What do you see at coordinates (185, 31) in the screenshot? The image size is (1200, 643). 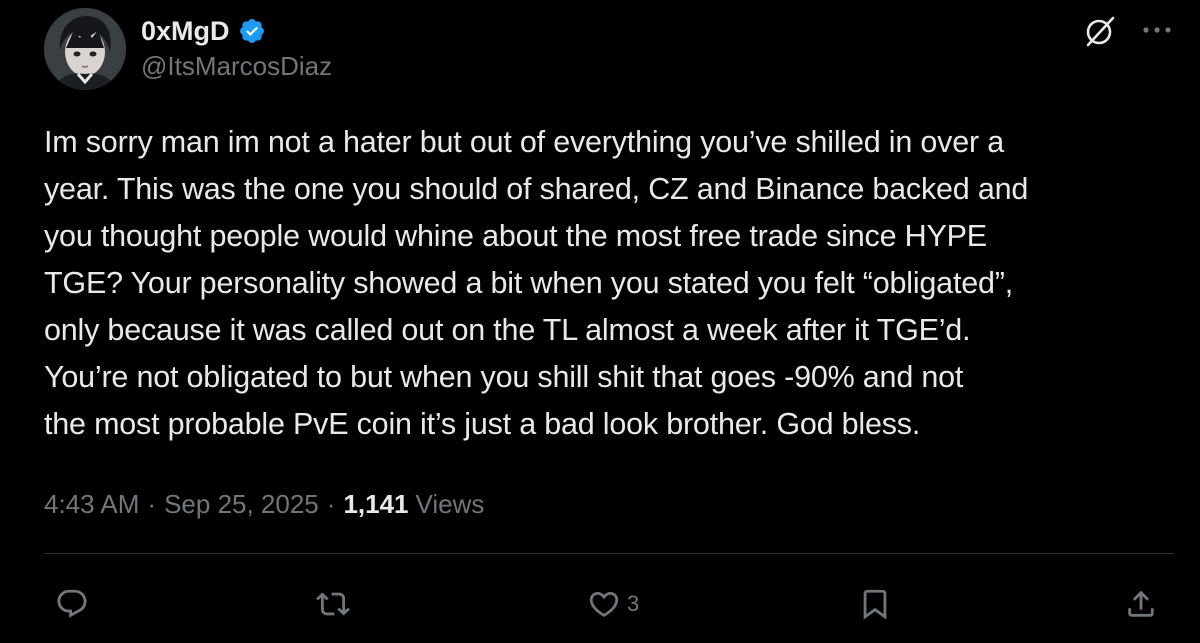 I see `display-name: 0xMgD` at bounding box center [185, 31].